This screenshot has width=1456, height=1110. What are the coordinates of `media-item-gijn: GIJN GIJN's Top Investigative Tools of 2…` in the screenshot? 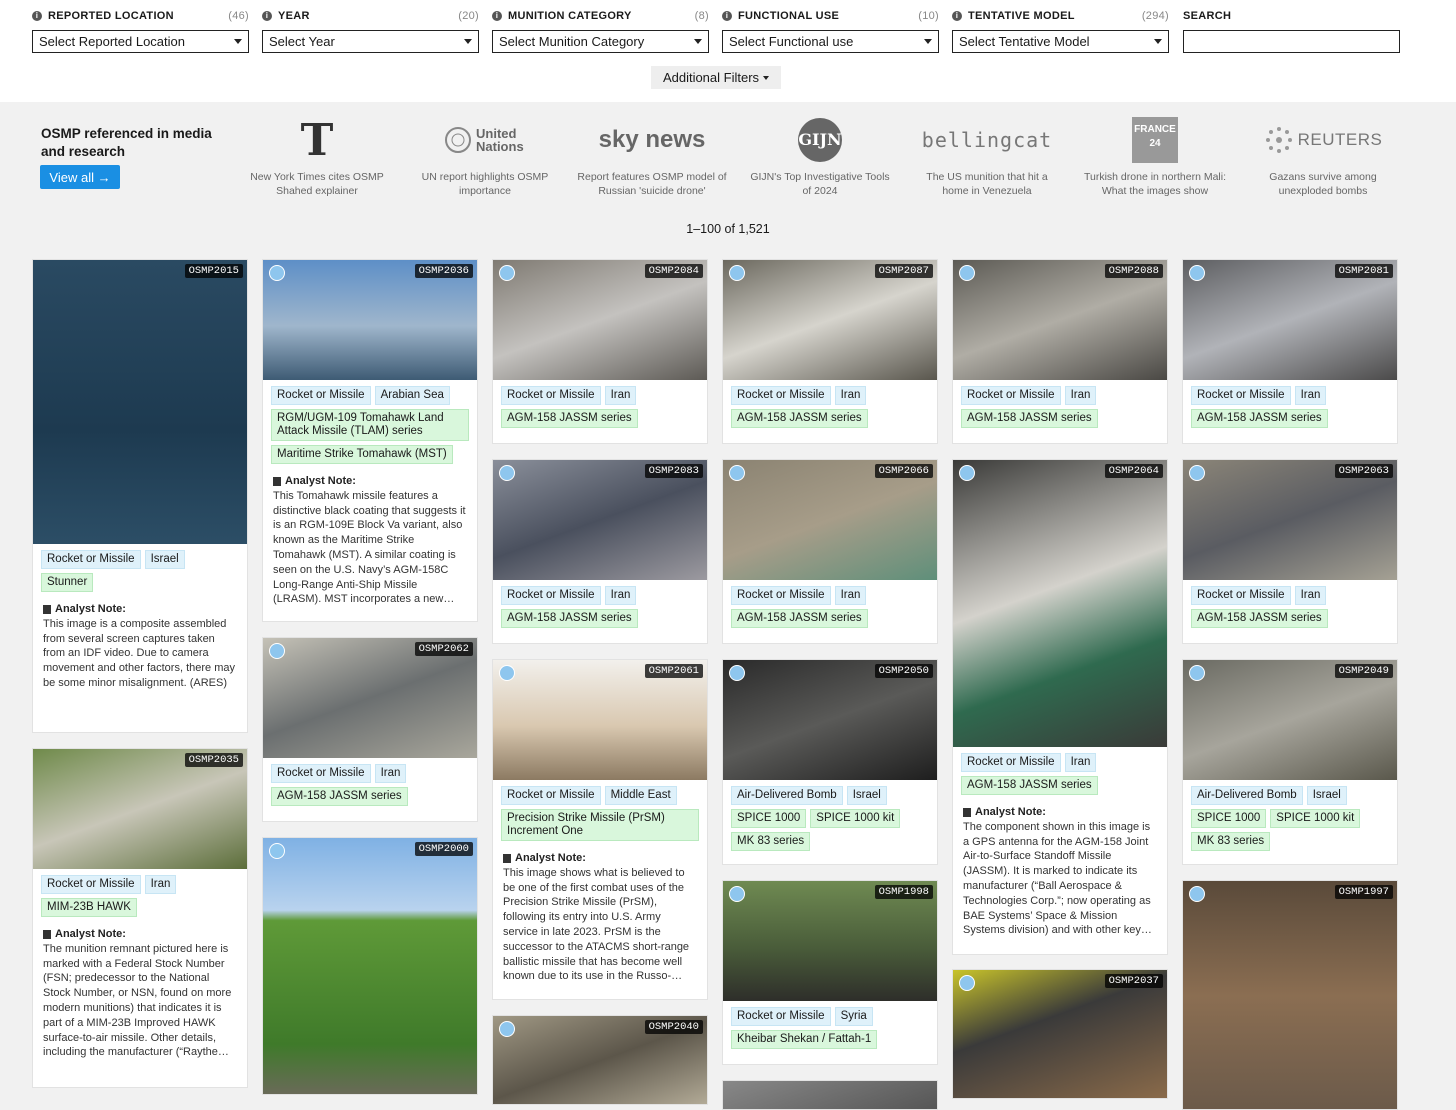 It's located at (820, 156).